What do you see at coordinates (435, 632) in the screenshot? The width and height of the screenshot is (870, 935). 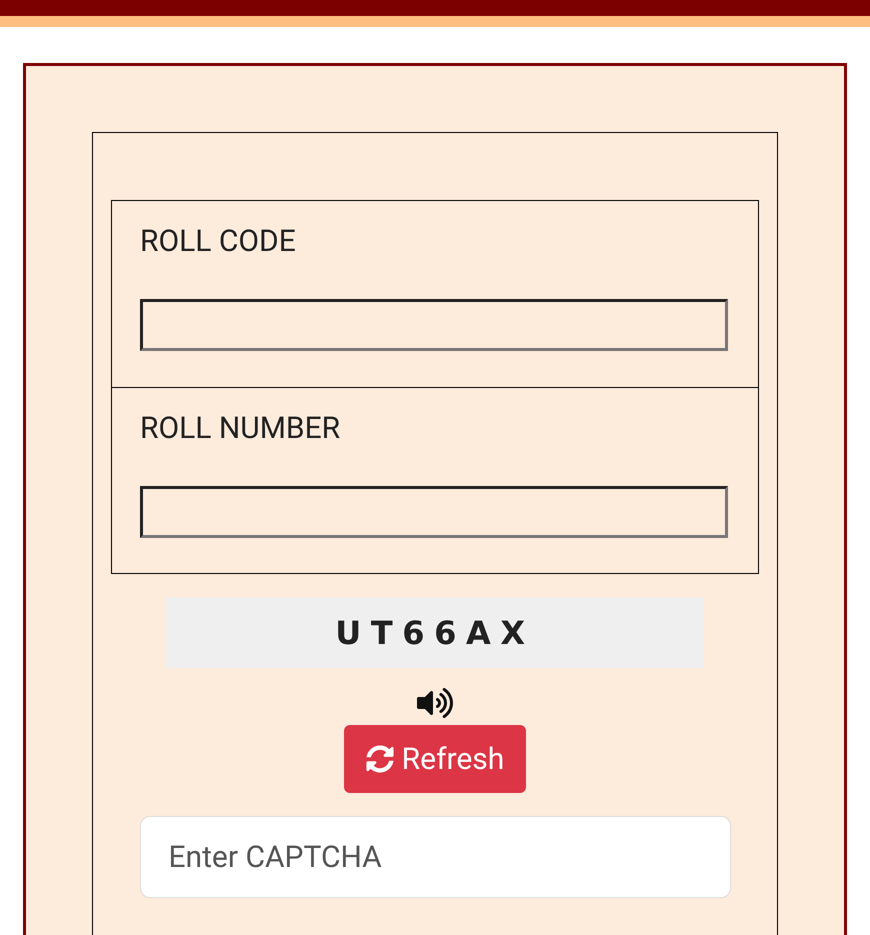 I see `captcha-image: UT66AX` at bounding box center [435, 632].